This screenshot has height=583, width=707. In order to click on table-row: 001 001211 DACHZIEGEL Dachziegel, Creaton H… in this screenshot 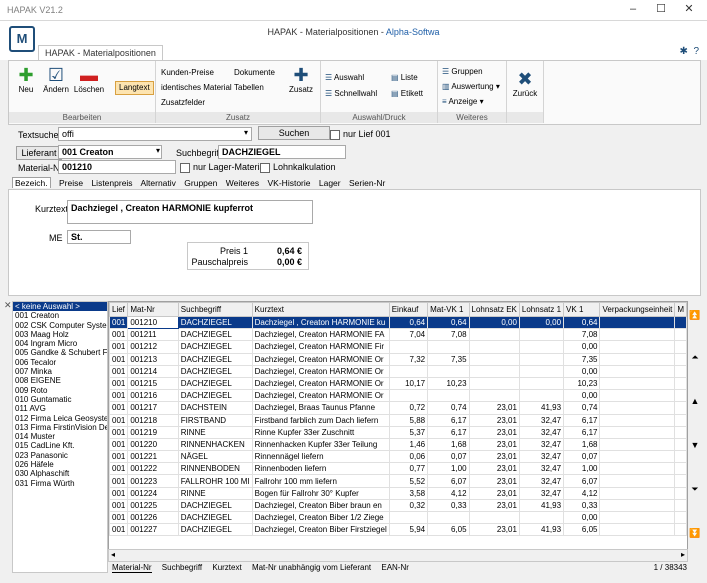, I will do `click(398, 335)`.